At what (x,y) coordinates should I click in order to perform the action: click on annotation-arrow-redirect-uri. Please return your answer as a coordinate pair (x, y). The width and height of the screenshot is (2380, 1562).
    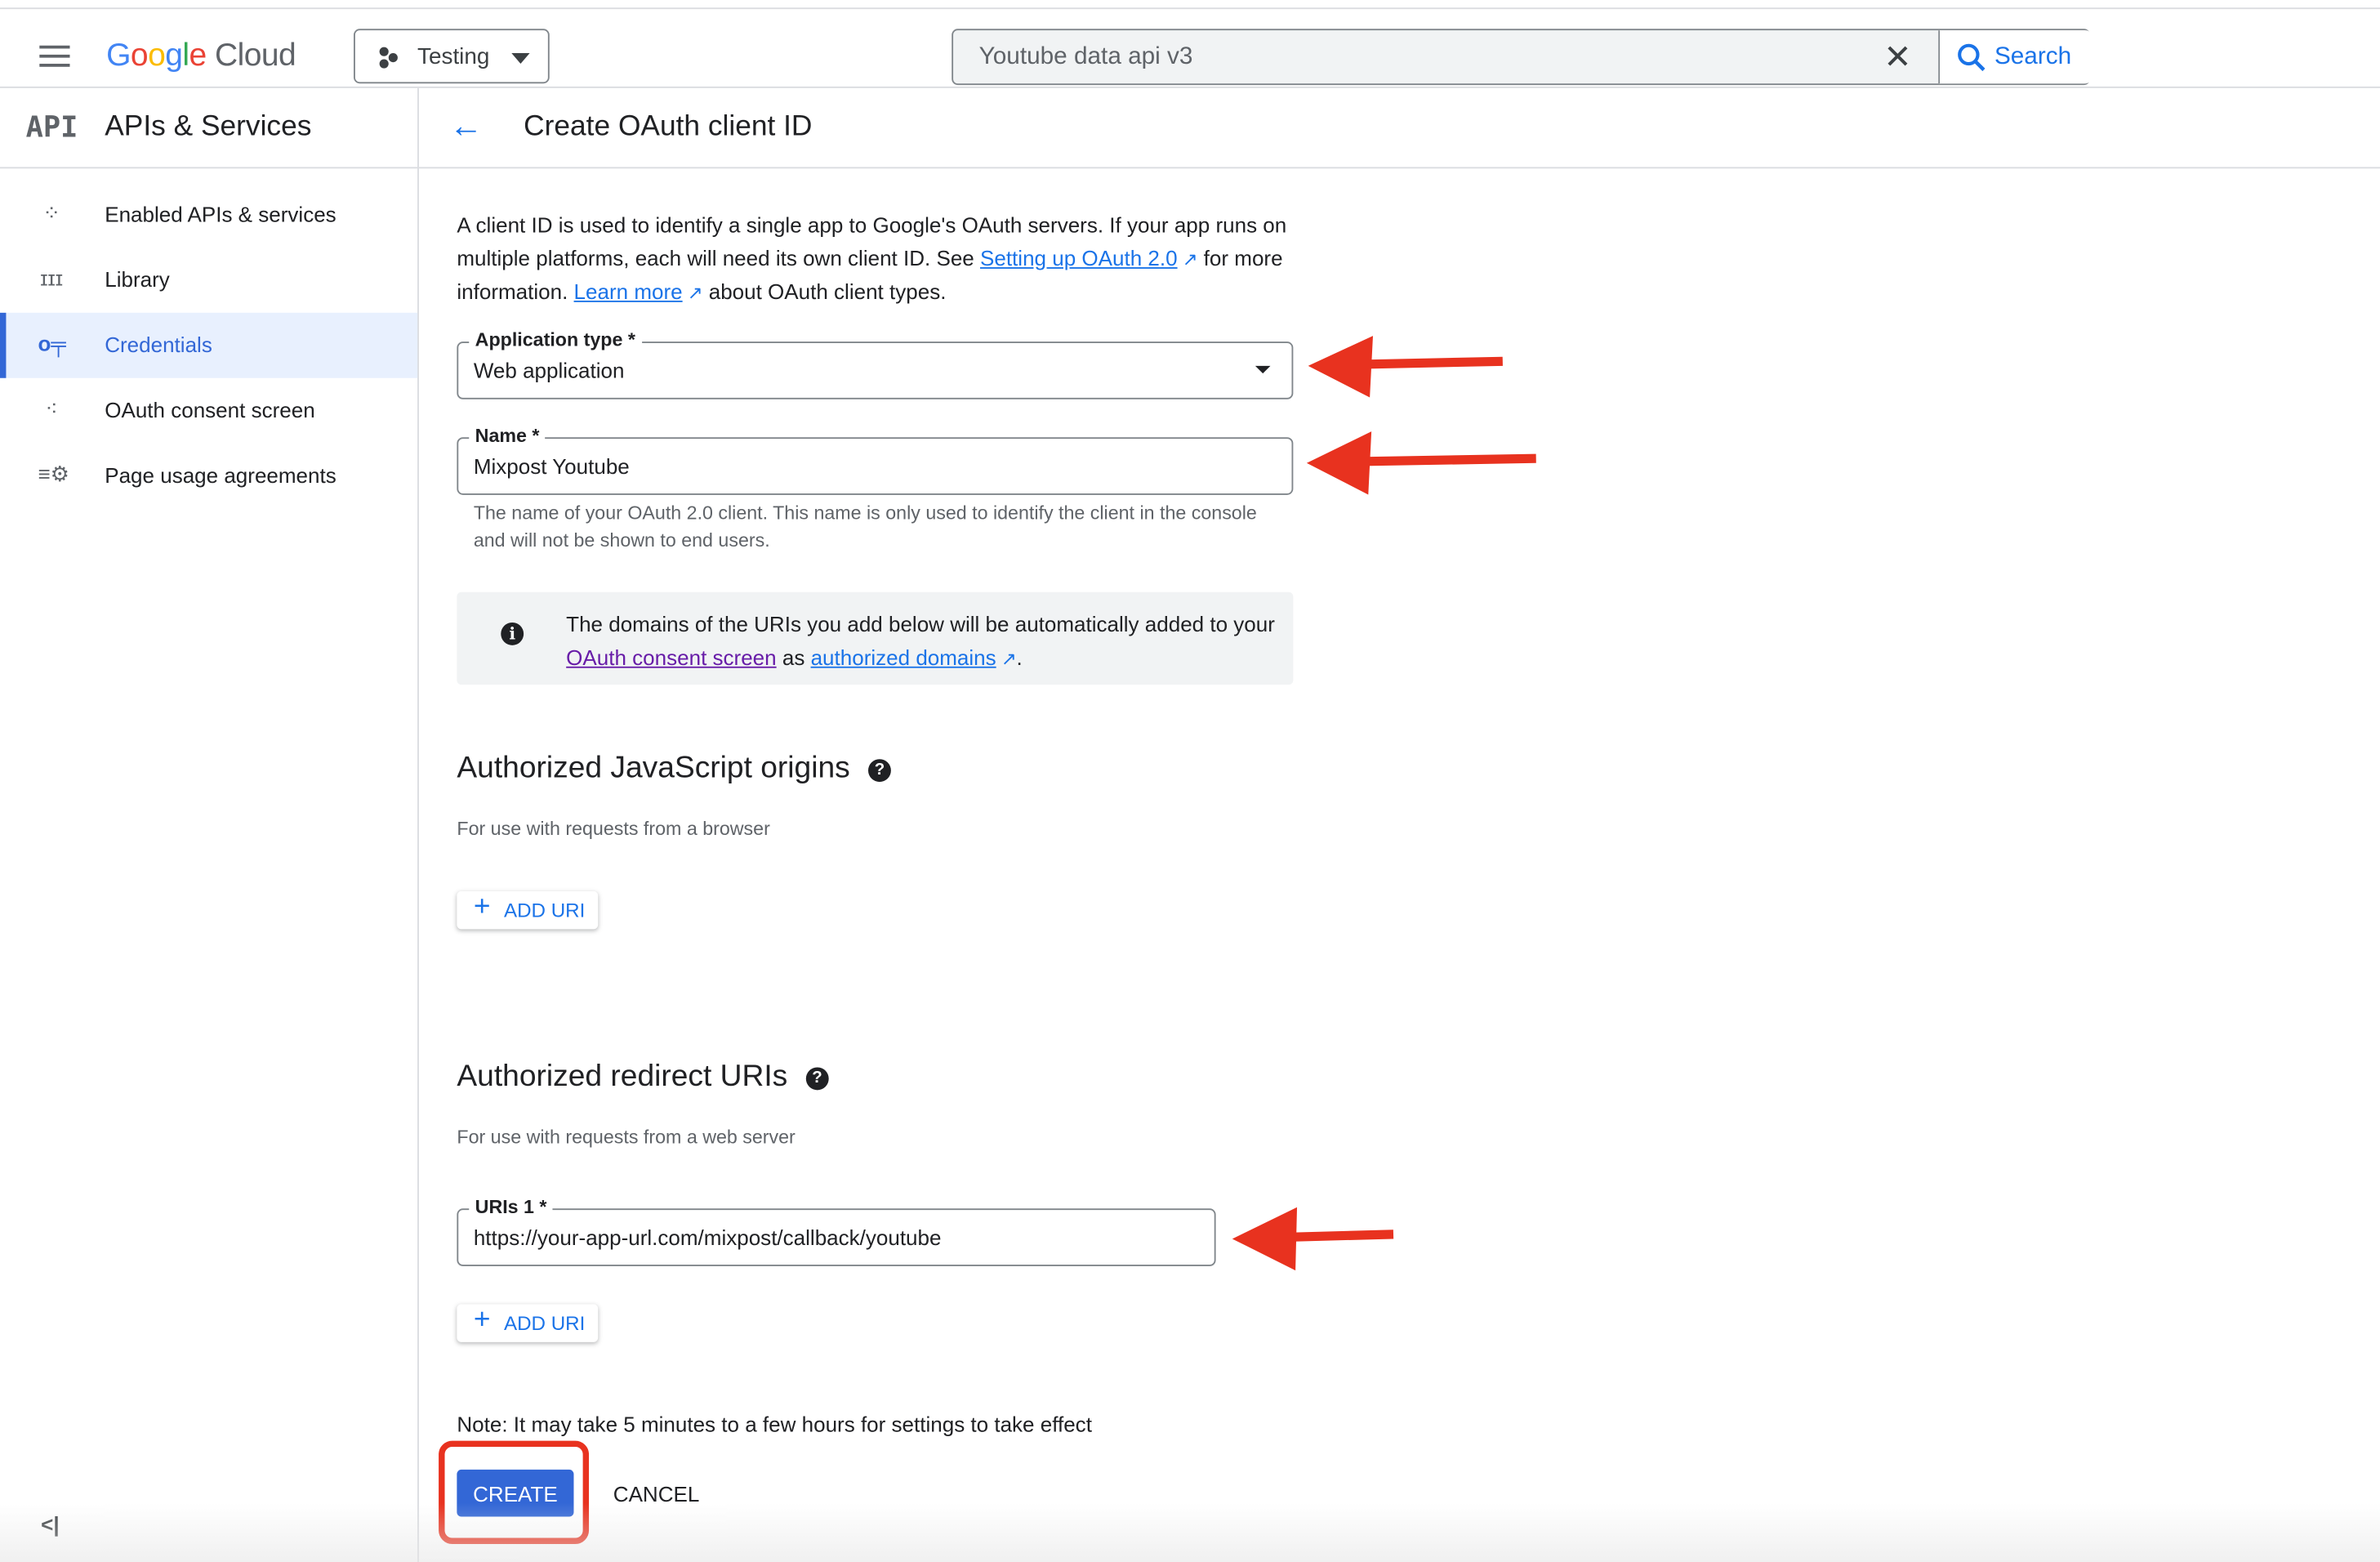
    Looking at the image, I should click on (1313, 1239).